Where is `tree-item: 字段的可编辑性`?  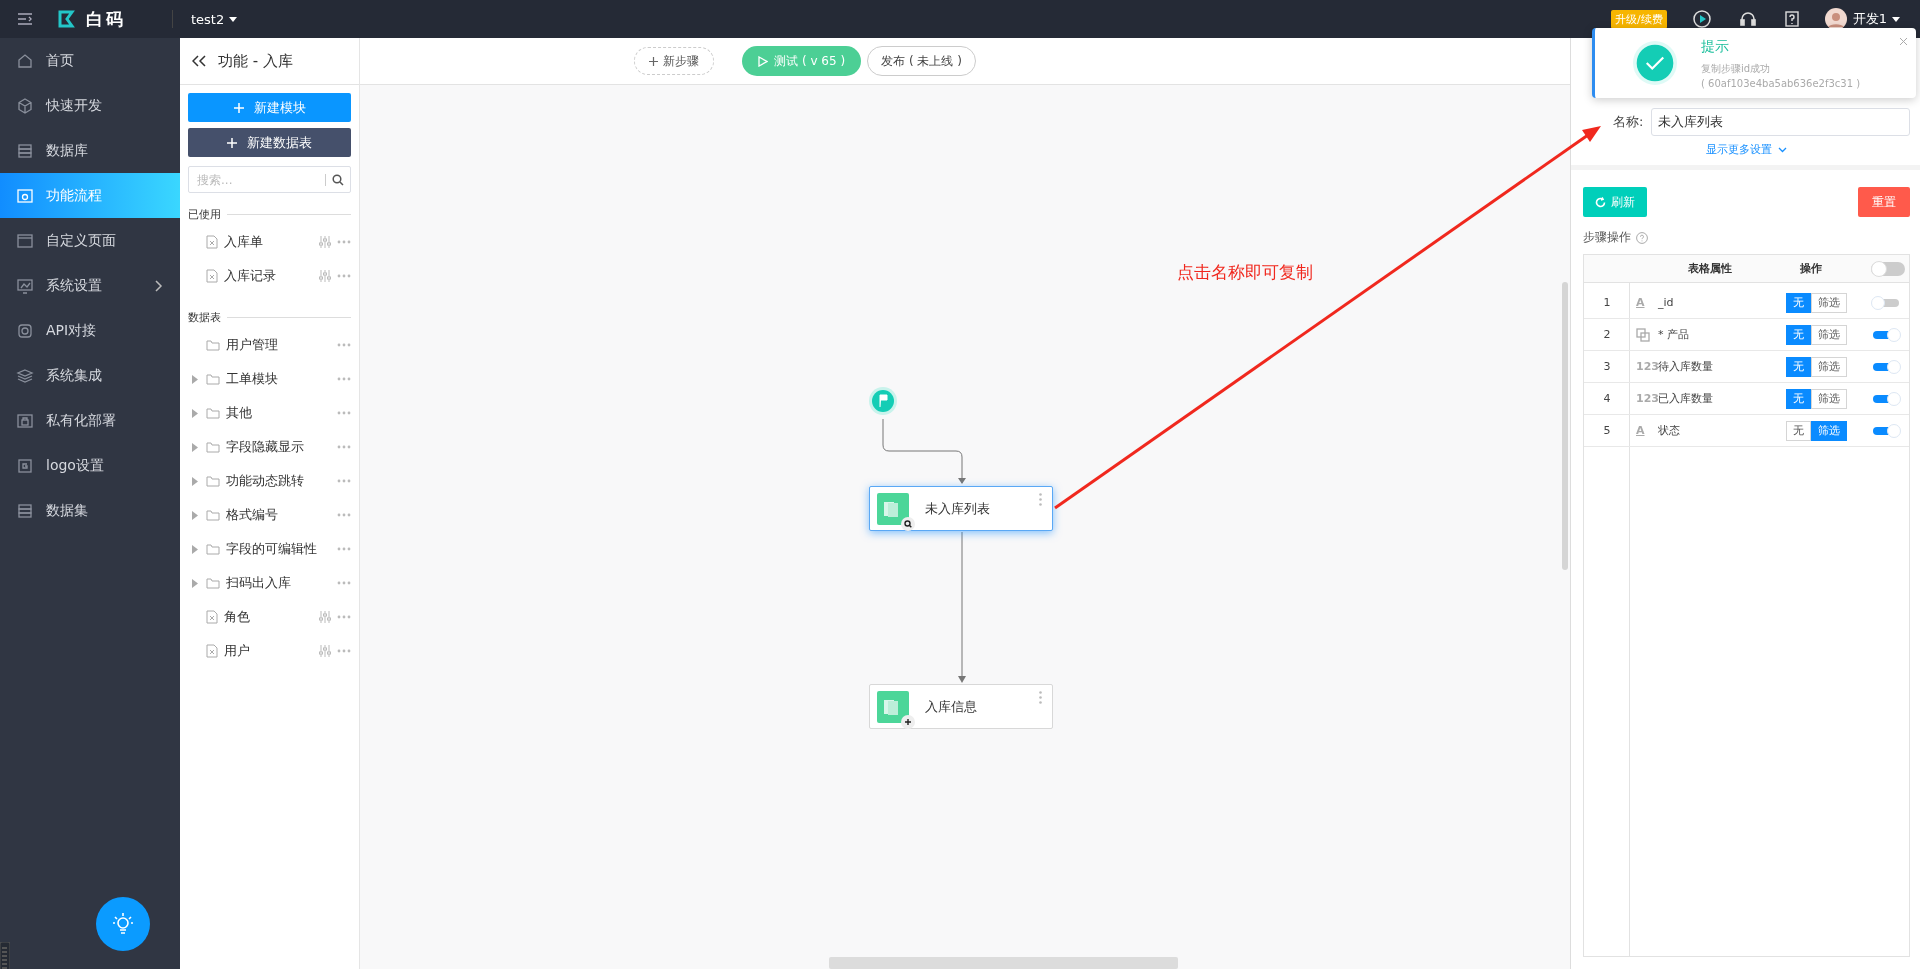 tree-item: 字段的可编辑性 is located at coordinates (269, 549).